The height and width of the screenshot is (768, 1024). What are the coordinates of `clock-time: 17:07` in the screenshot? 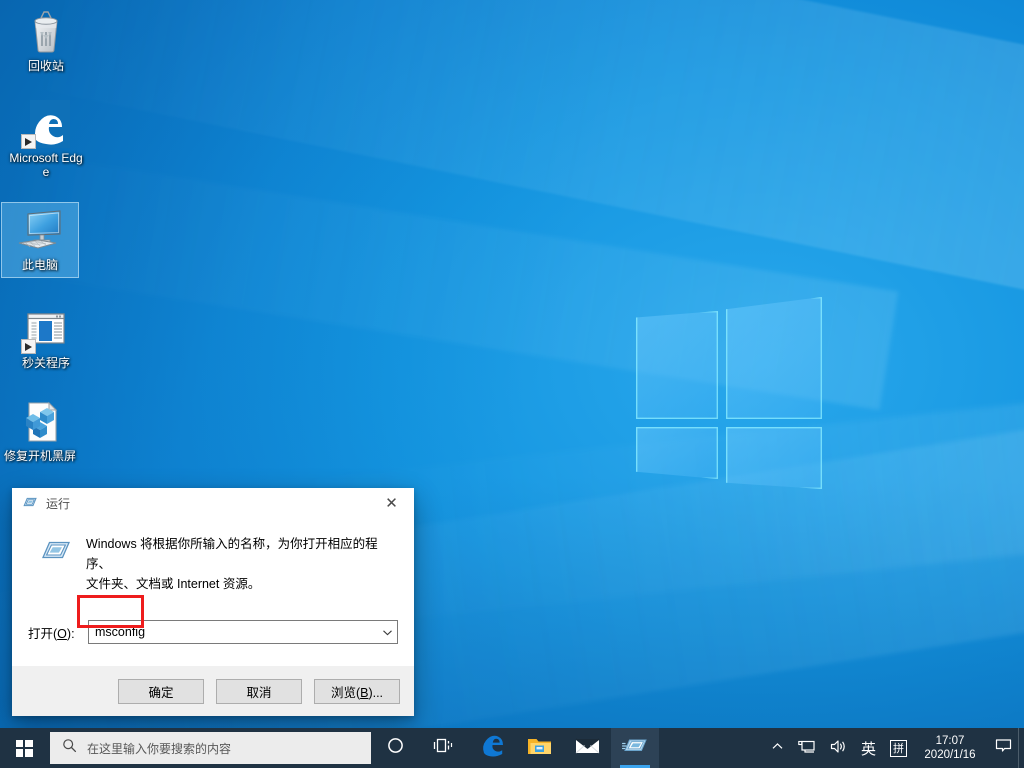 It's located at (950, 741).